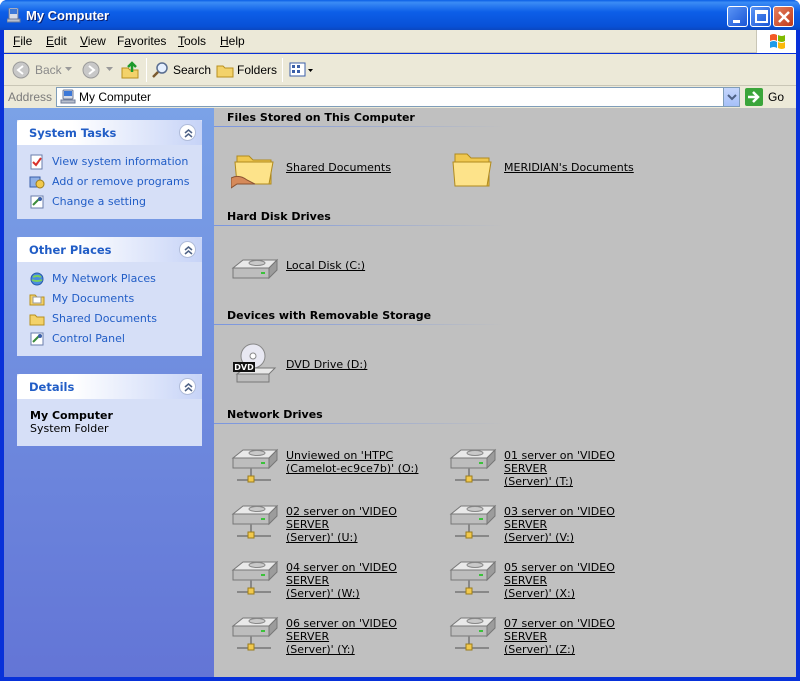 The image size is (800, 681). I want to click on dvd-drive-item: DVD DVD Drive (D:), so click(331, 365).